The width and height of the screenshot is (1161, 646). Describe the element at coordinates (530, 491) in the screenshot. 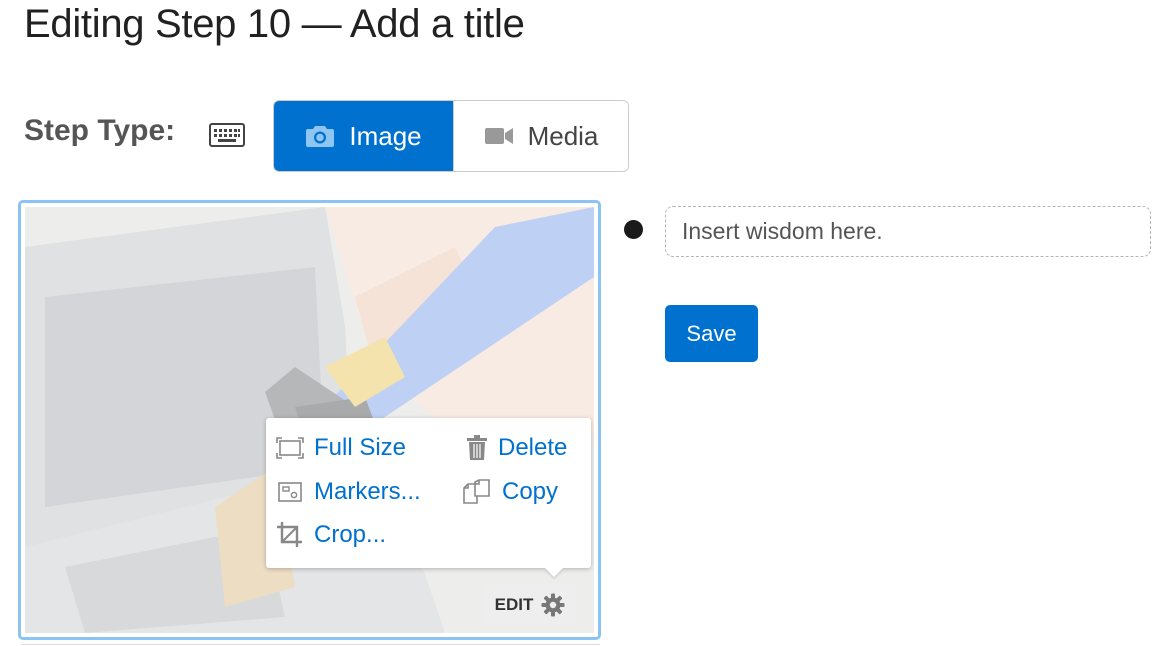

I see `menu-copy-label: Copy` at that location.